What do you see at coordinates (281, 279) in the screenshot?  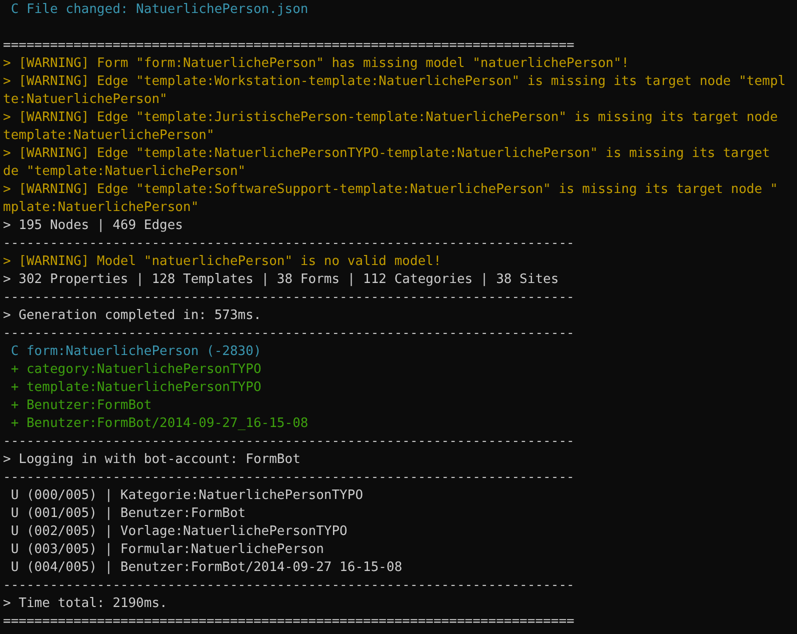 I see `console-line: > 302 Properties | 128 Templates | 38 Forms | 112 Categories | 38 Sites` at bounding box center [281, 279].